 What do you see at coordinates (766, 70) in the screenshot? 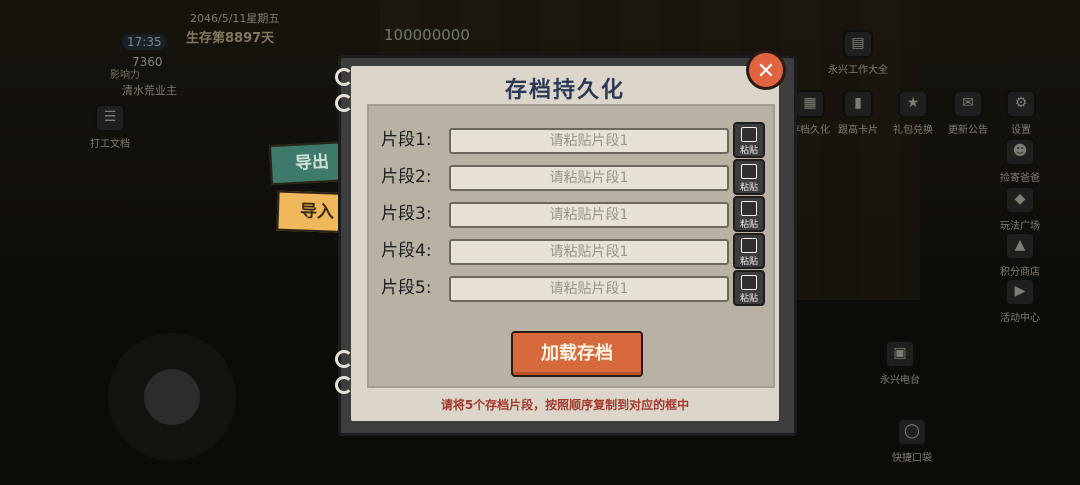
I see `close-icon: ✕` at bounding box center [766, 70].